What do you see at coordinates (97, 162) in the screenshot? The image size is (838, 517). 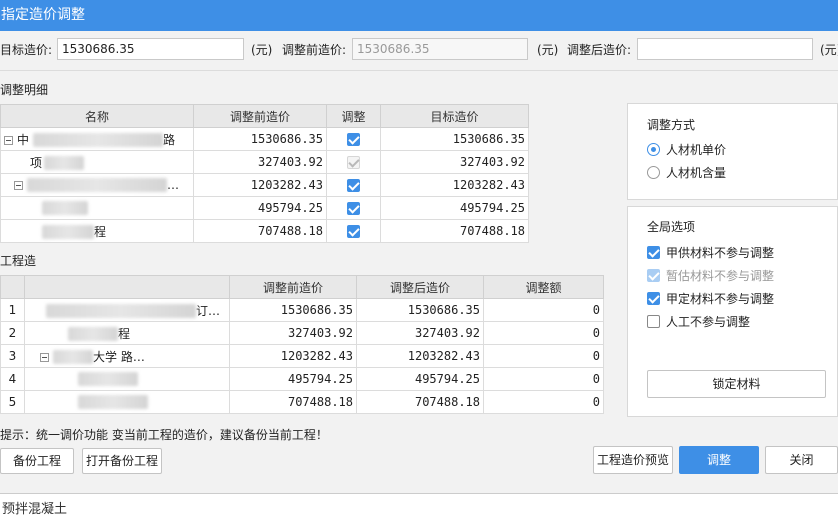 I see `tree-name-cell: 项` at bounding box center [97, 162].